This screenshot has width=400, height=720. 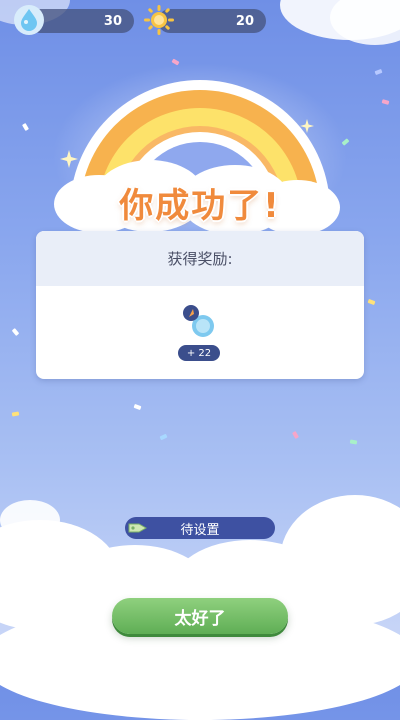 What do you see at coordinates (138, 530) in the screenshot?
I see `tag-icon` at bounding box center [138, 530].